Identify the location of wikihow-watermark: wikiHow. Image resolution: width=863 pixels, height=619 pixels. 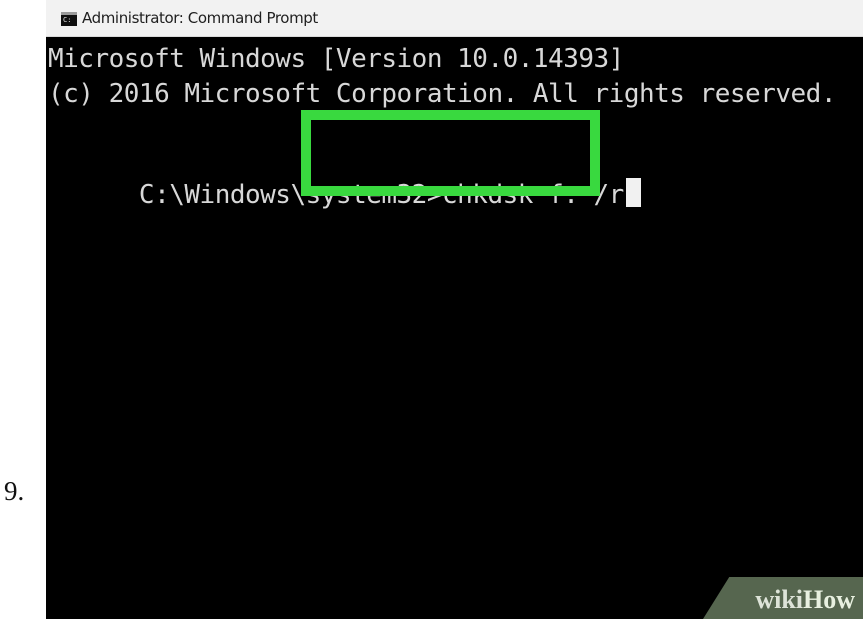
(805, 600).